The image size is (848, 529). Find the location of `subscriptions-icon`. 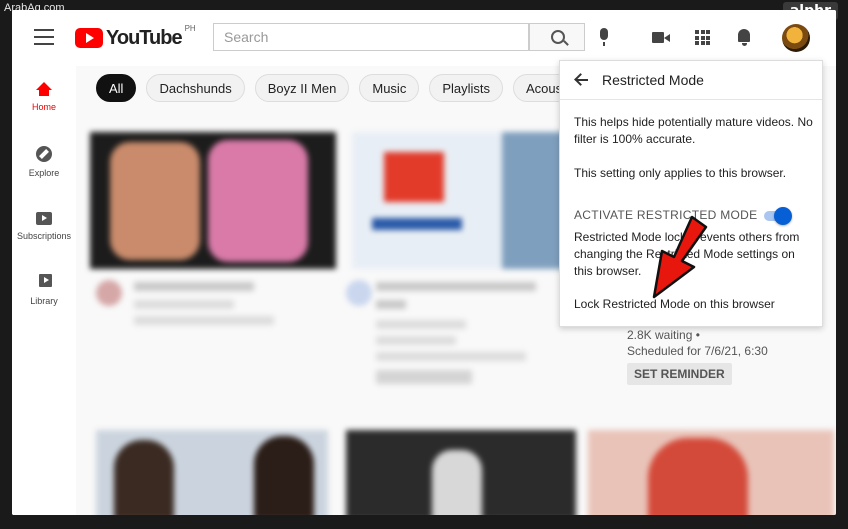

subscriptions-icon is located at coordinates (44, 218).